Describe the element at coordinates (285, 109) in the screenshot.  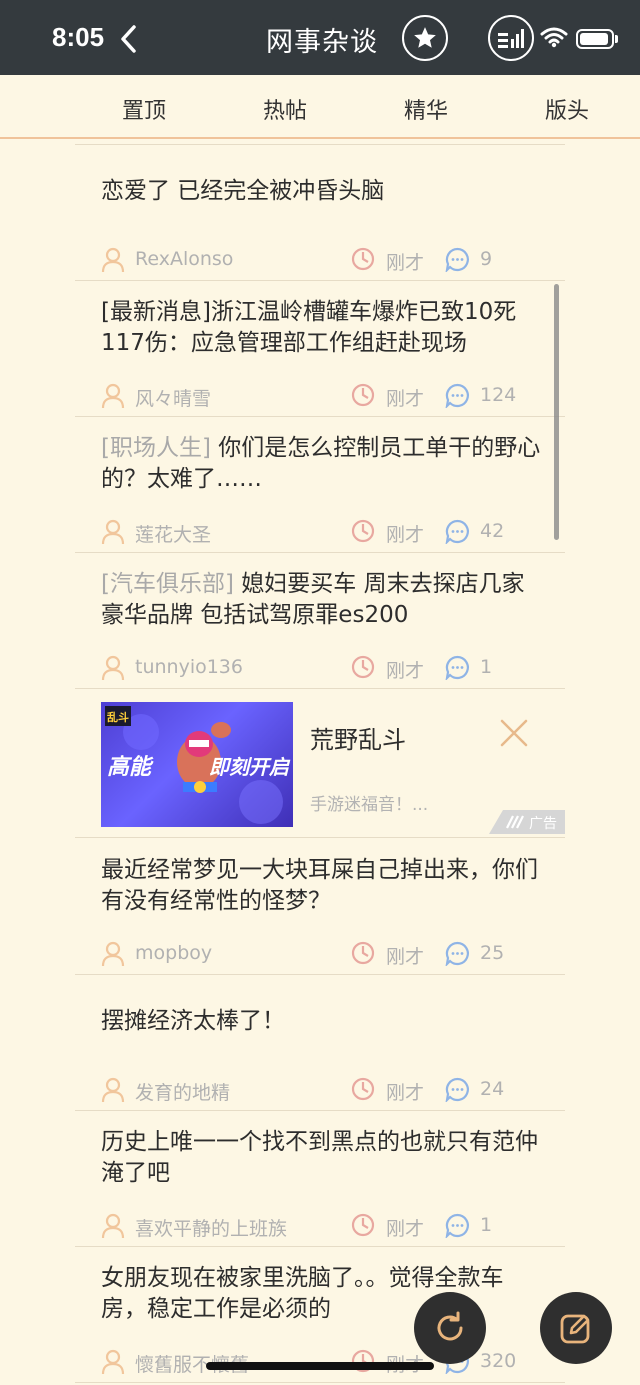
I see `tab-hot: 热帖` at that location.